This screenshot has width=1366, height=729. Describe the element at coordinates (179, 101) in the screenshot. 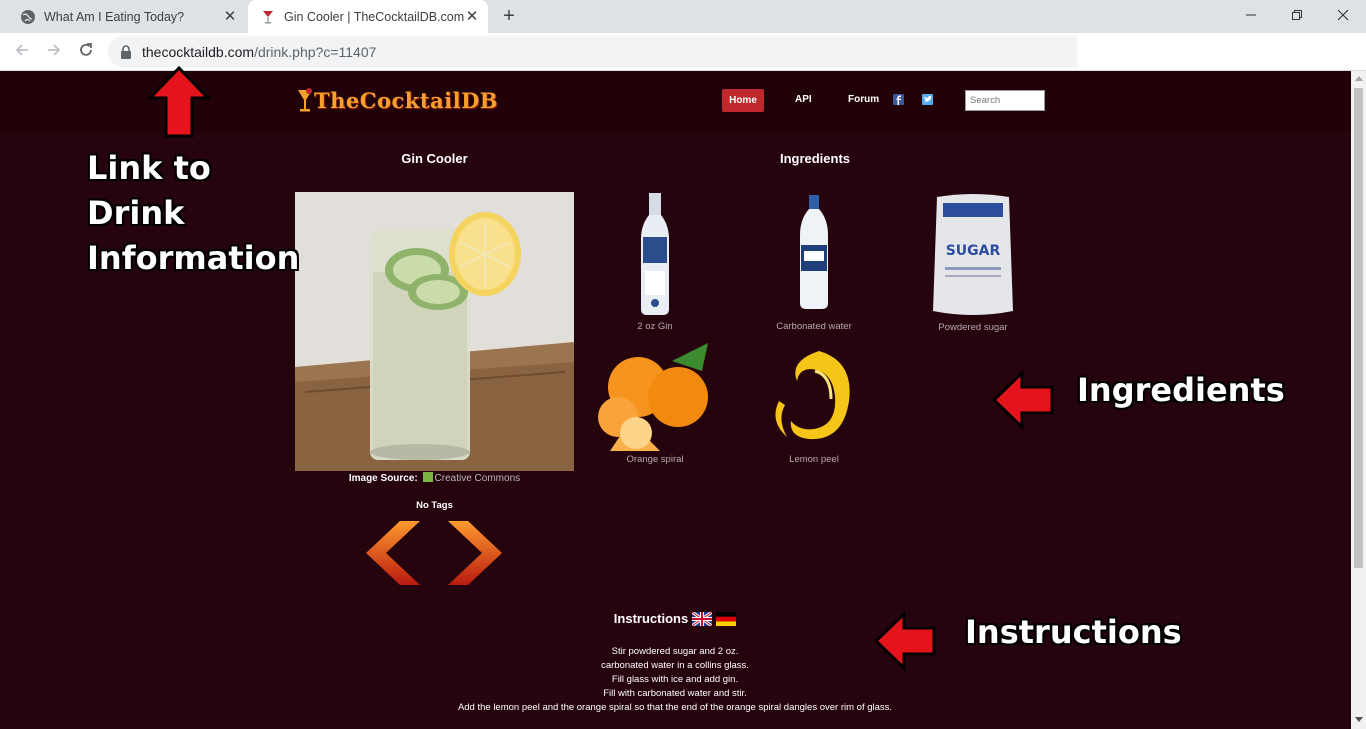

I see `annotation-arrow-up-icon` at that location.